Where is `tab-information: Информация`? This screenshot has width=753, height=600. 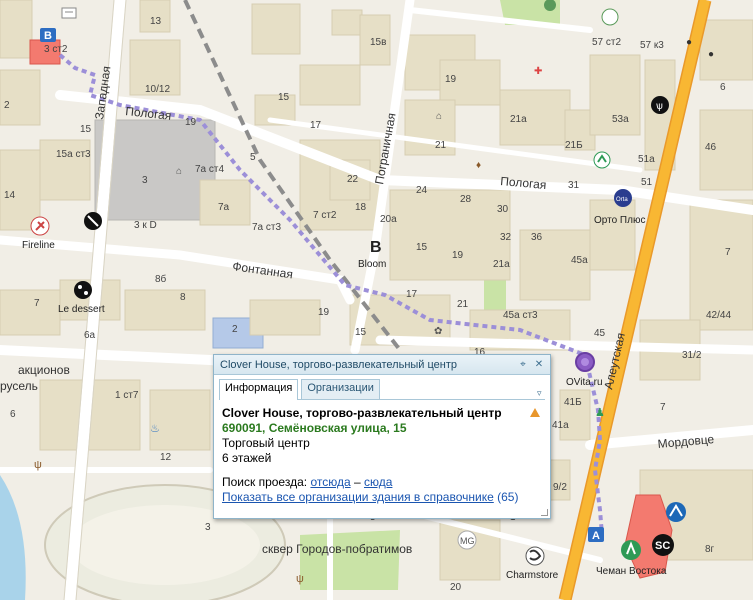
tab-information: Информация is located at coordinates (259, 389).